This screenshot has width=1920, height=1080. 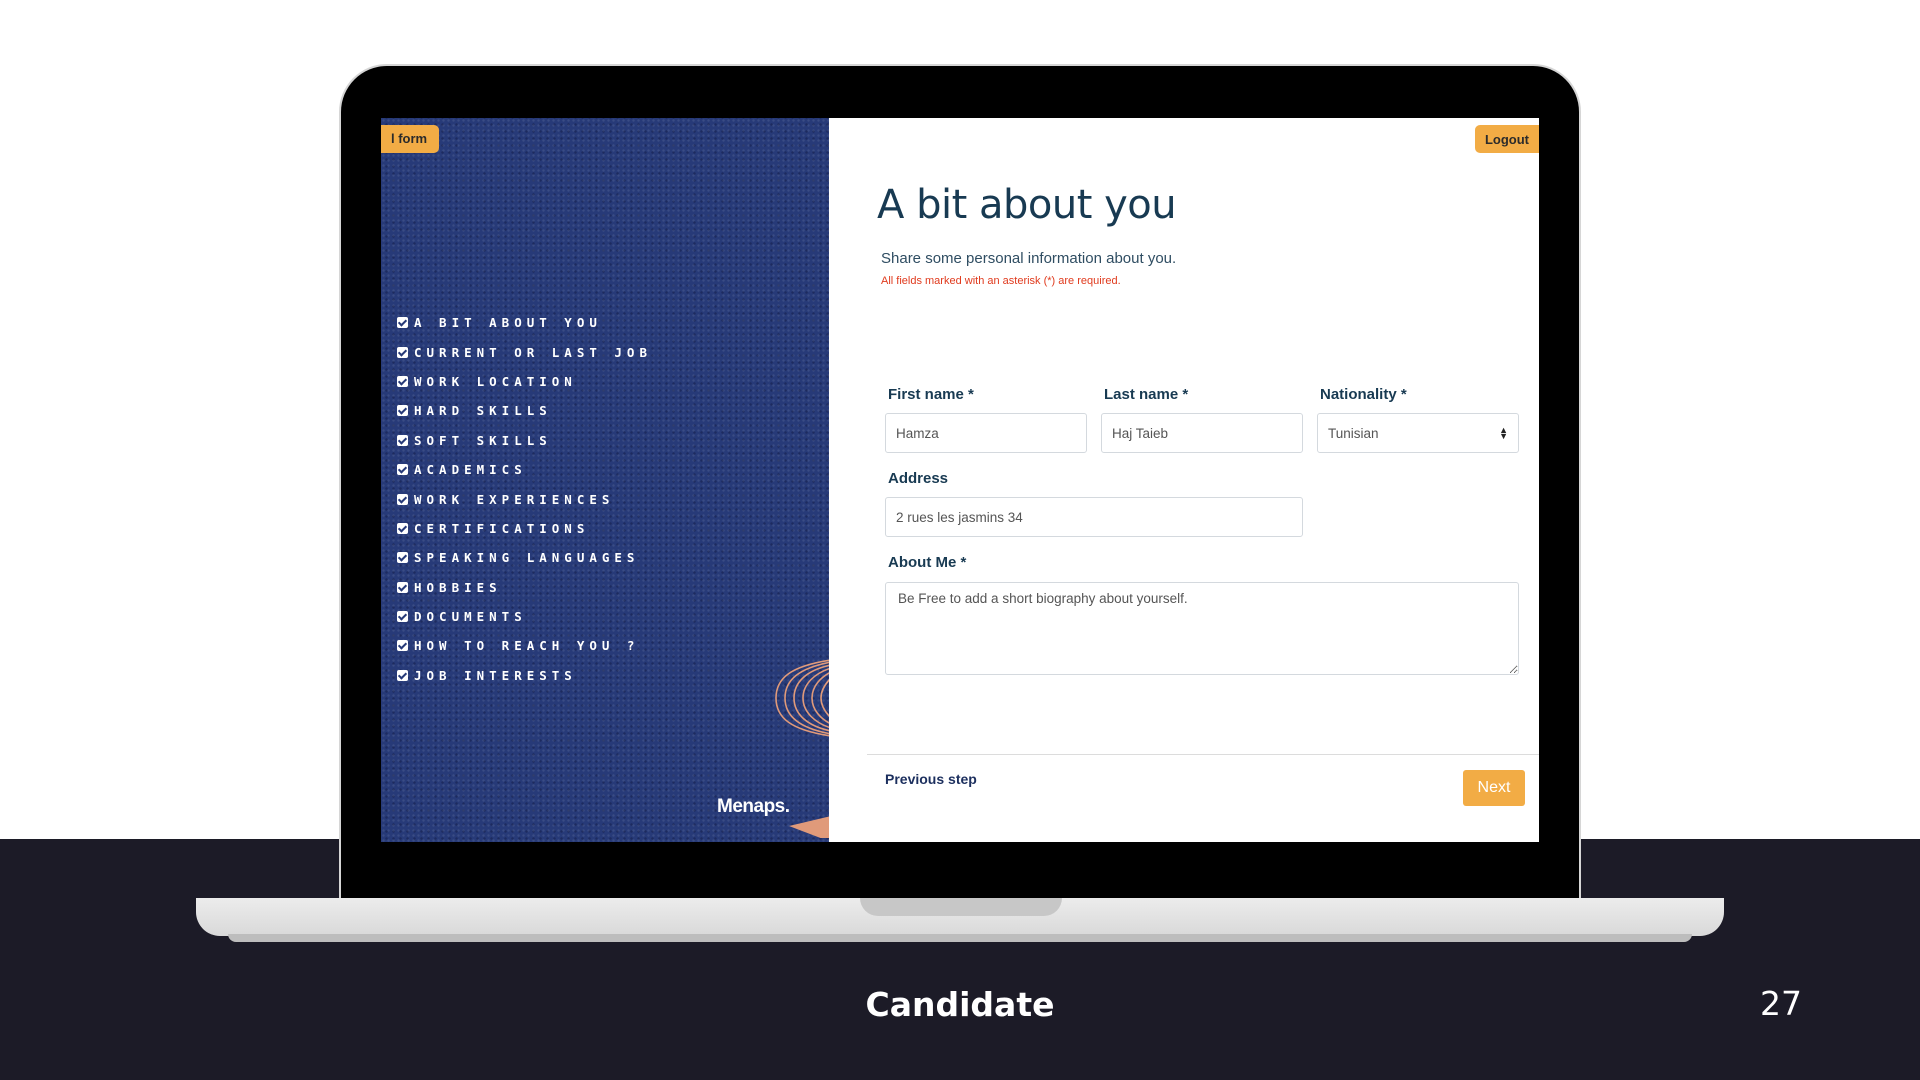 What do you see at coordinates (524, 587) in the screenshot?
I see `step-item: Hobbies` at bounding box center [524, 587].